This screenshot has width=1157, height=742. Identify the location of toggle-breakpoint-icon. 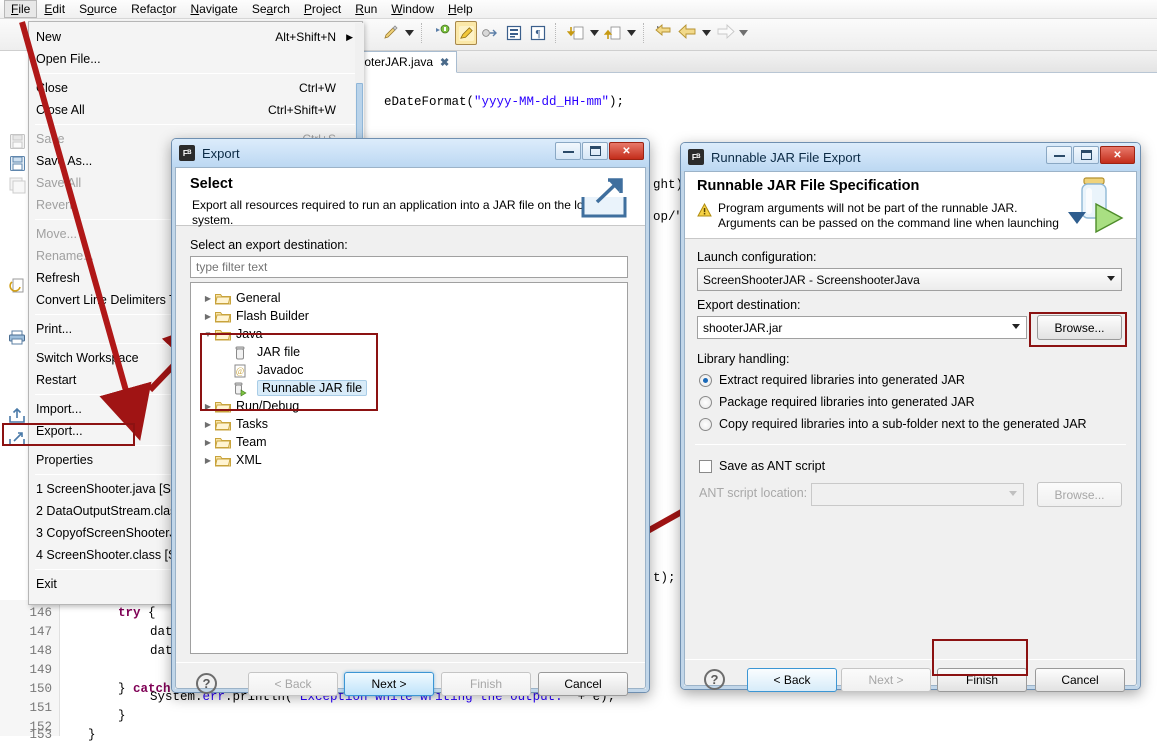
(442, 33).